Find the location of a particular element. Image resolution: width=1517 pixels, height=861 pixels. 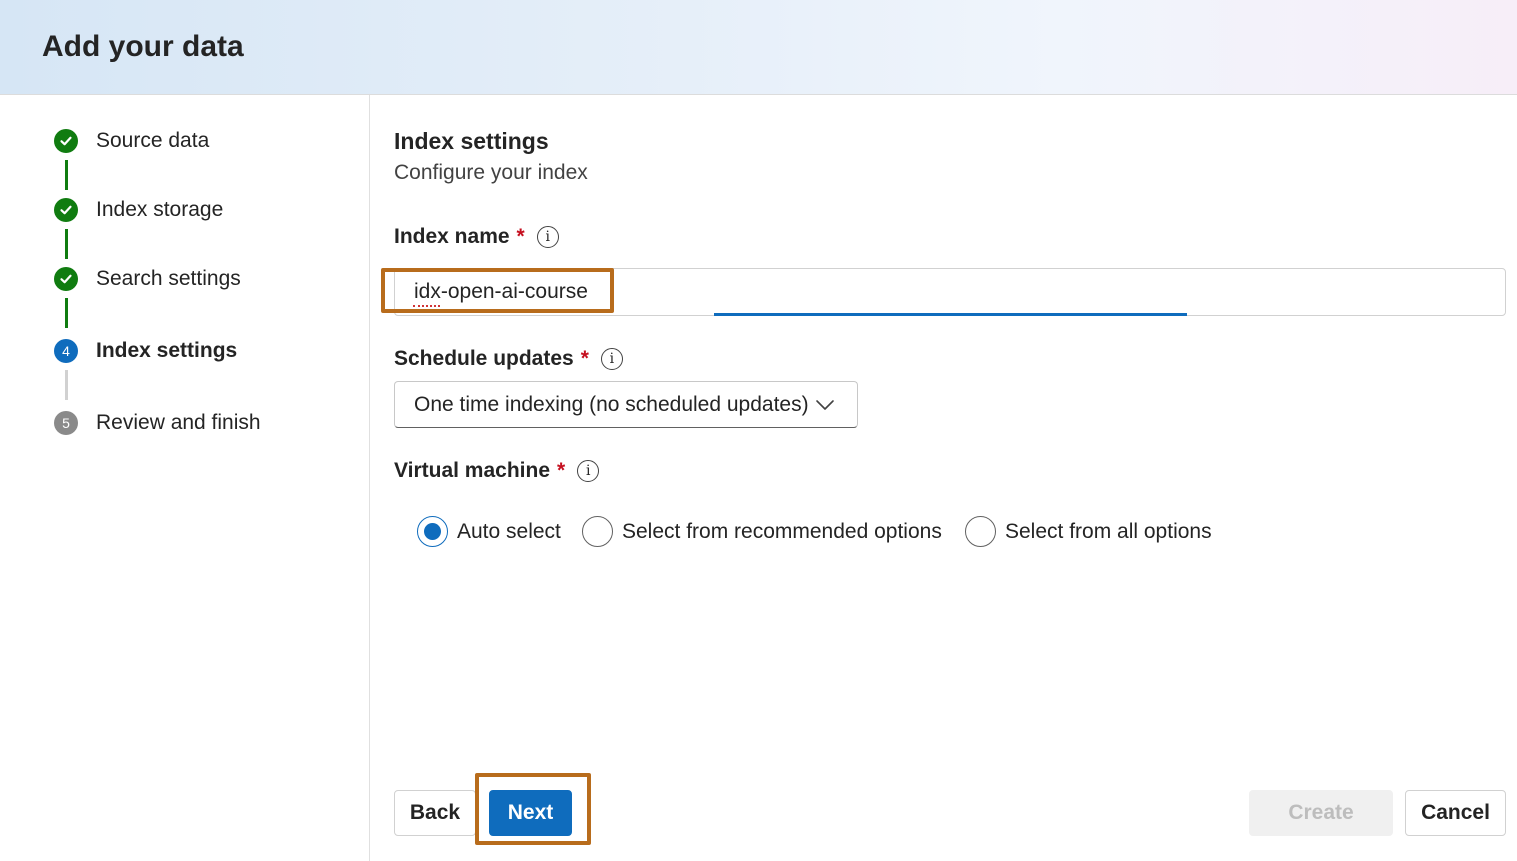

field-label-text: Schedule updates is located at coordinates (484, 358).